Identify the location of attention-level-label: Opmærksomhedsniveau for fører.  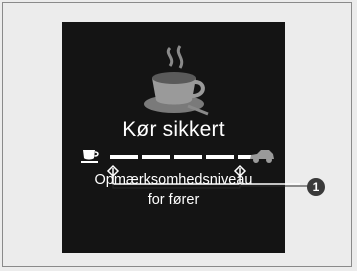
(173, 190).